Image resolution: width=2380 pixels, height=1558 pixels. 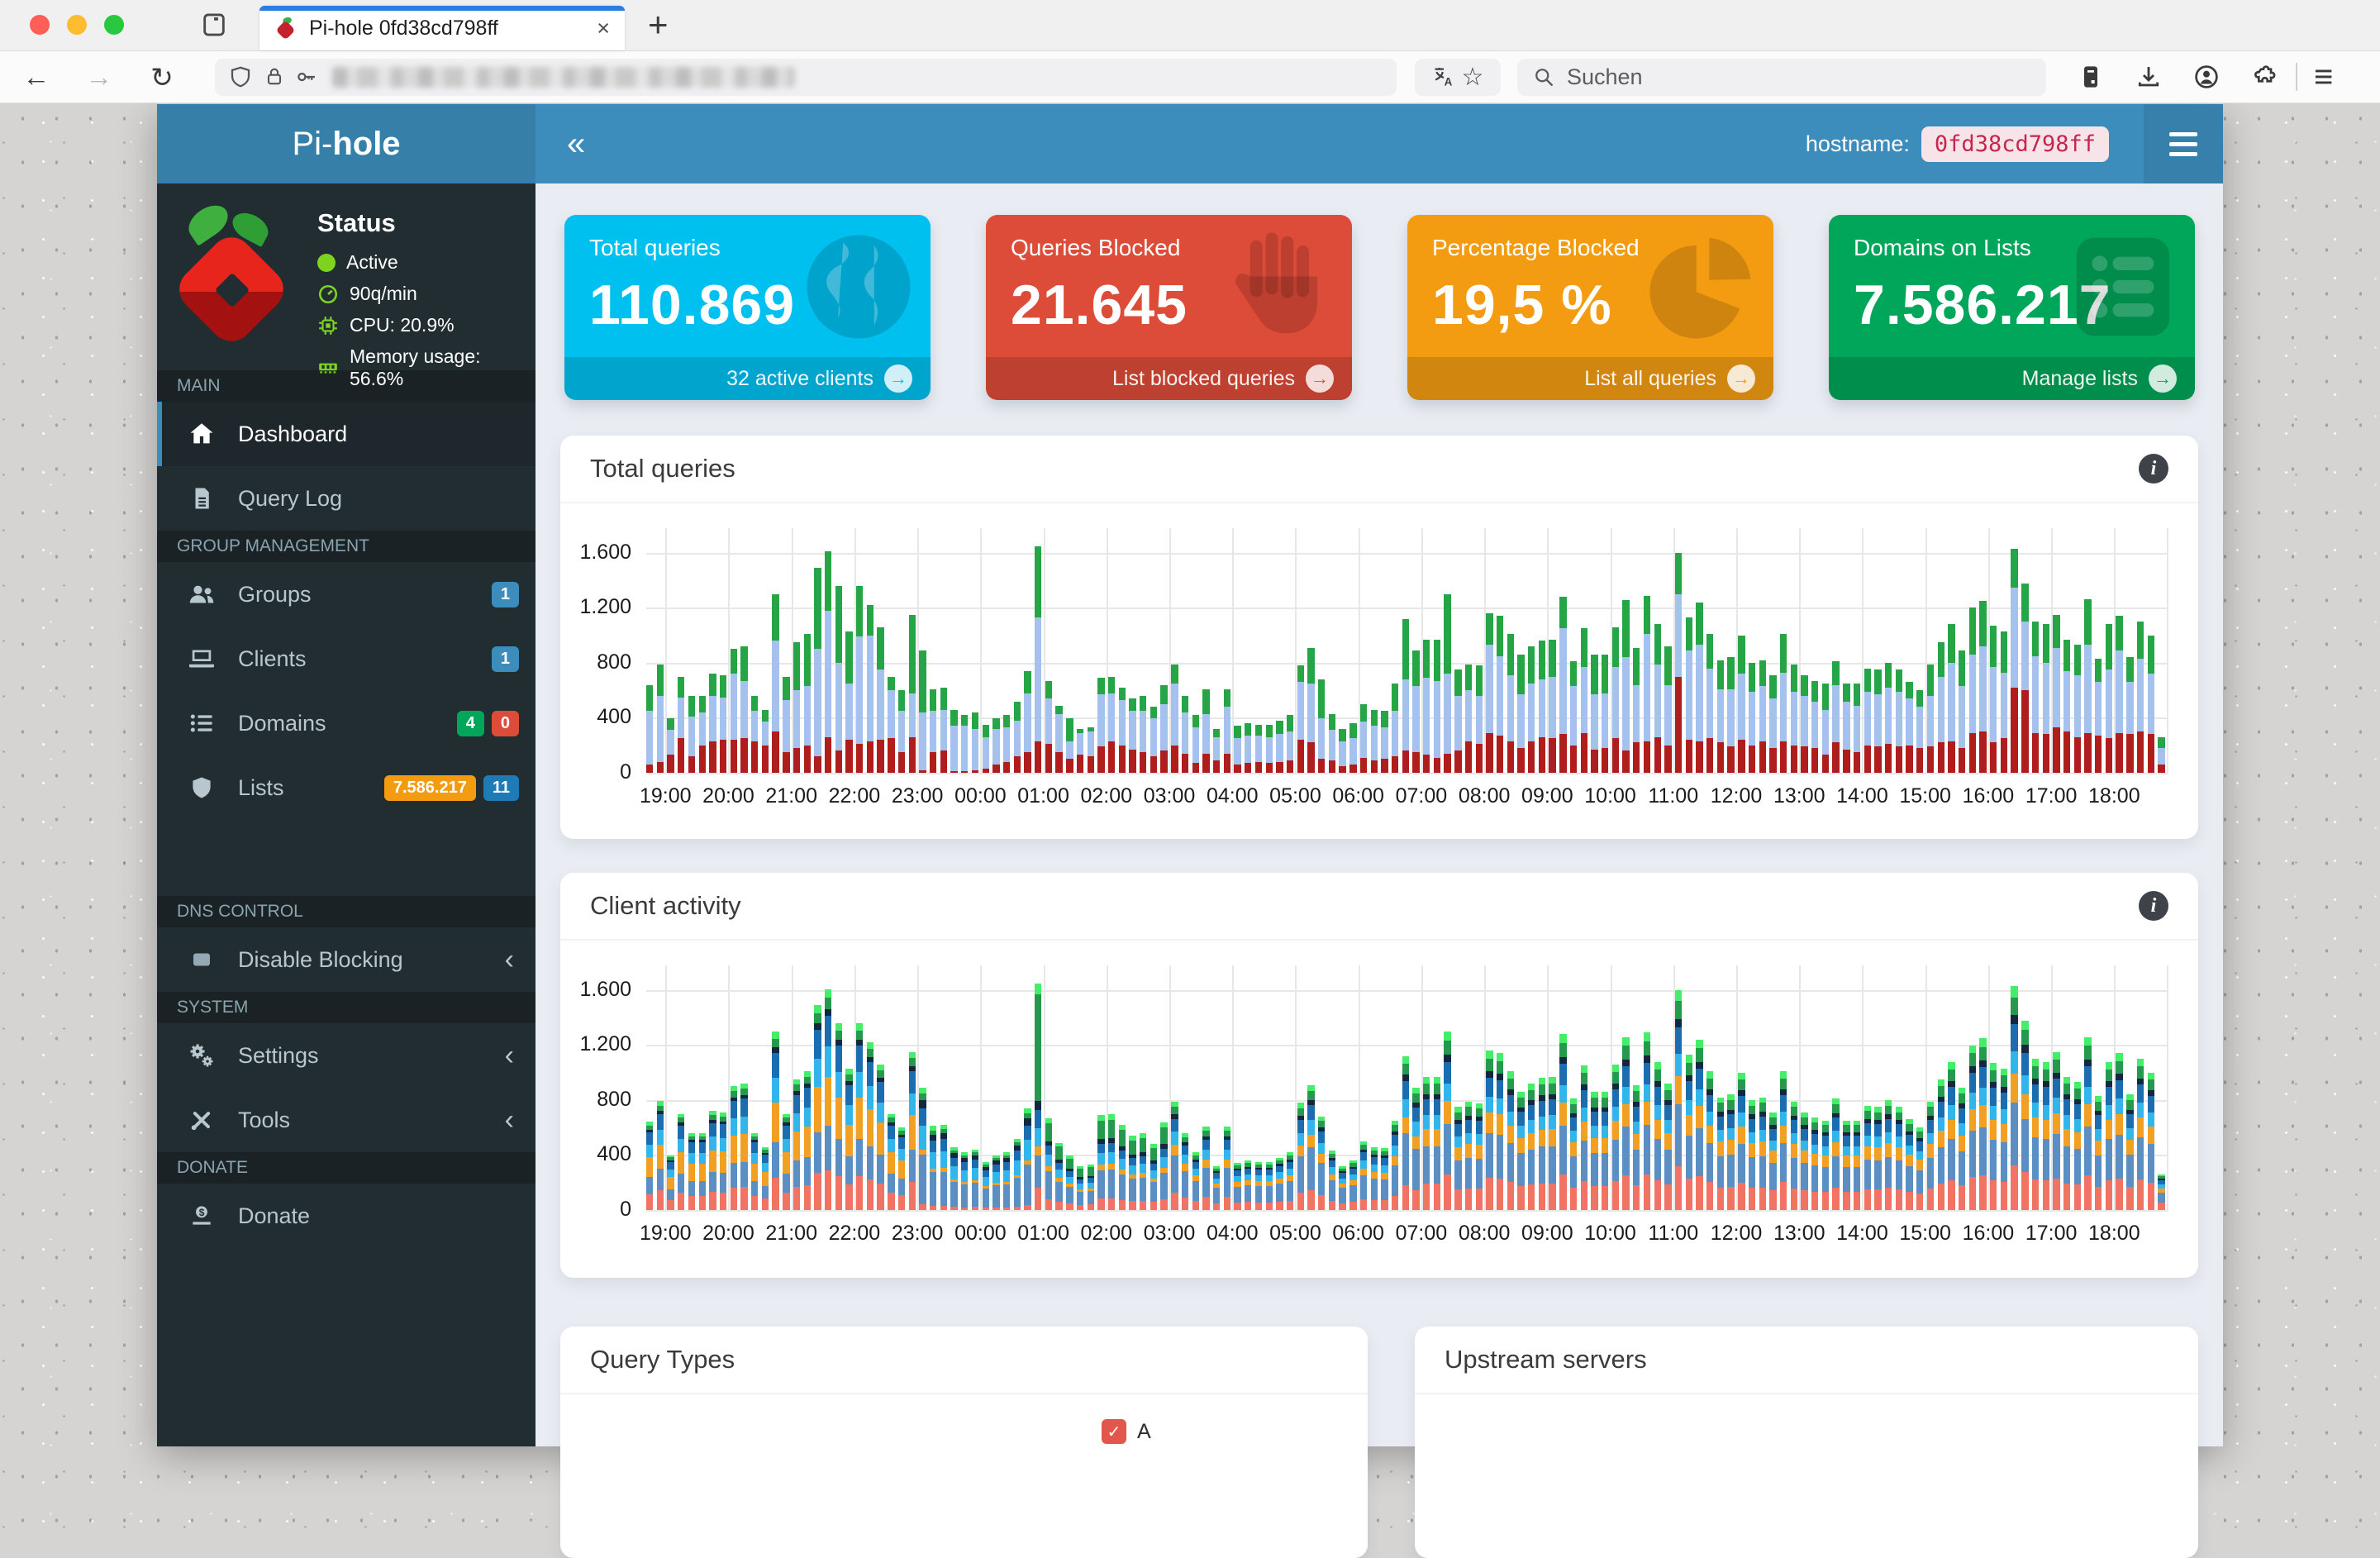 I want to click on translate-icon: A, so click(x=1443, y=76).